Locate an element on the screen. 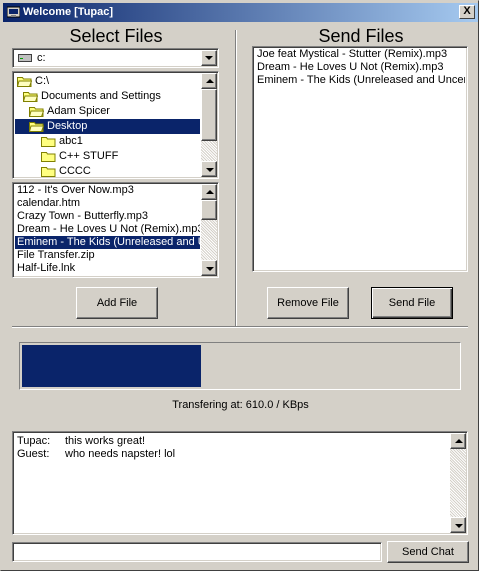  transfer-status: Transfering at: 610.0 / KBps is located at coordinates (240, 405).